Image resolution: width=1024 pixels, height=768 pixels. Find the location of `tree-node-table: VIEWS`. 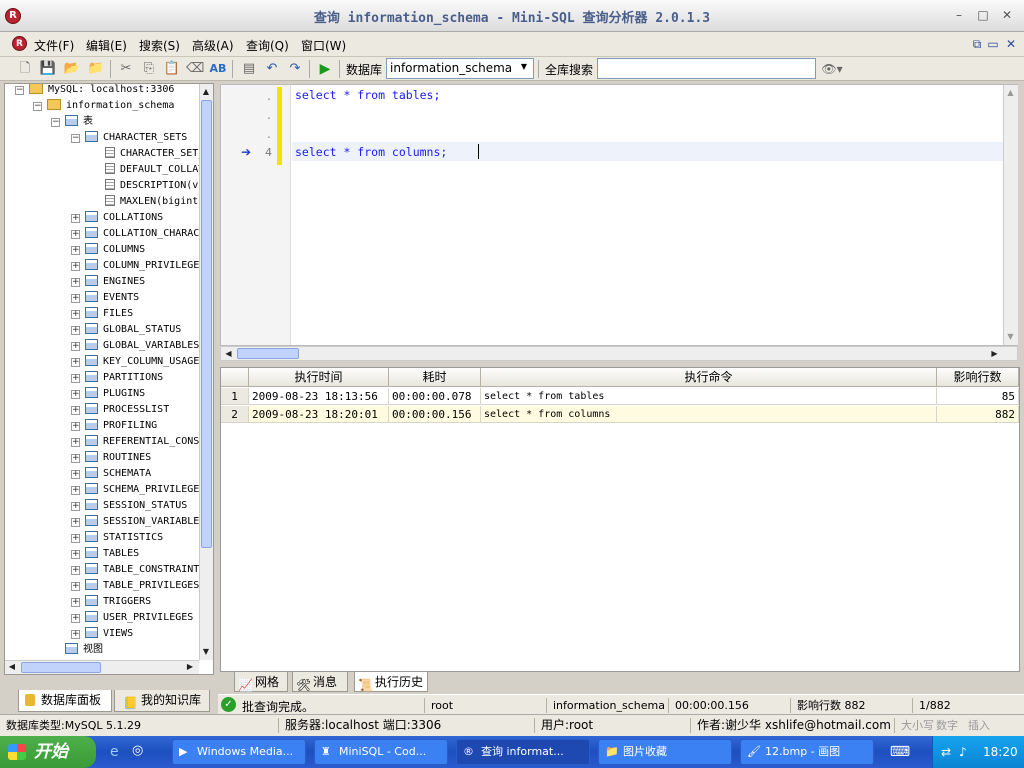

tree-node-table: VIEWS is located at coordinates (109, 634).